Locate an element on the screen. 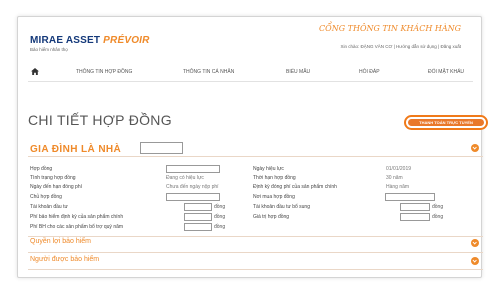  online-payment-label: THANH TOÁN TRỰC TUYẾN is located at coordinates (446, 122).